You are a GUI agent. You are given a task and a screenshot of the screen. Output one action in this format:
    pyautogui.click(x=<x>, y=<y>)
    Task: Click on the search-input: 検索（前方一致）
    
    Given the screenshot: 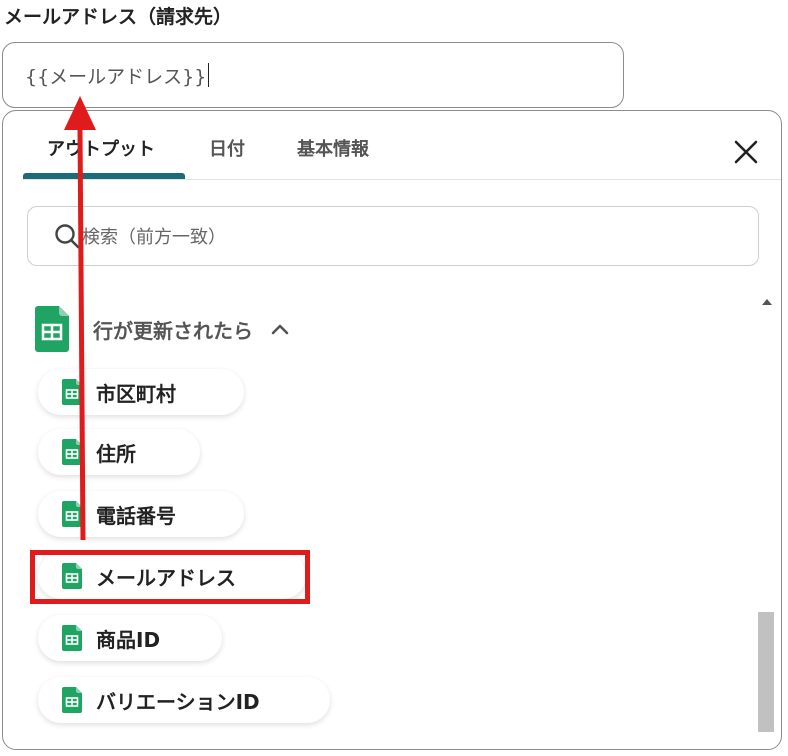 What is the action you would take?
    pyautogui.click(x=393, y=236)
    